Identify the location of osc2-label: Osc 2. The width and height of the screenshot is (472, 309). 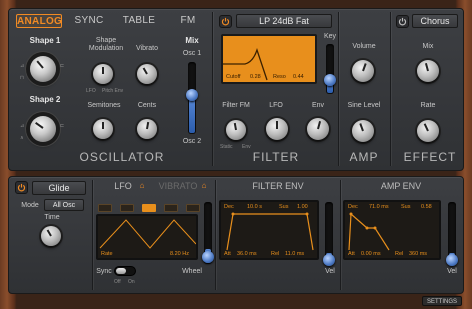
(192, 141).